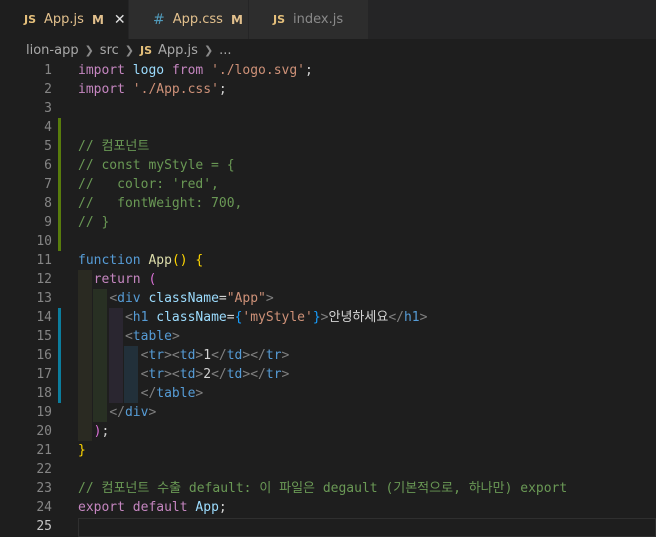 Image resolution: width=656 pixels, height=537 pixels. What do you see at coordinates (328, 146) in the screenshot?
I see `code-line: 5 // 컴포넌트` at bounding box center [328, 146].